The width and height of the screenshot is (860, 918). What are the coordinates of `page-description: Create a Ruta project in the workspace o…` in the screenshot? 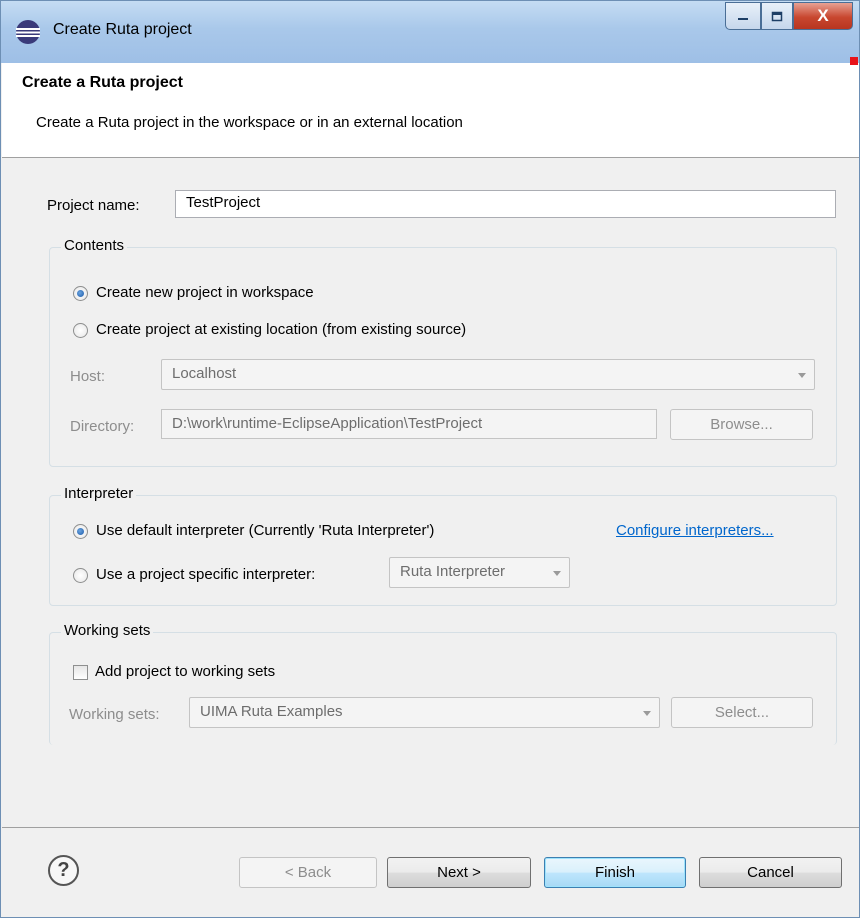 It's located at (249, 122).